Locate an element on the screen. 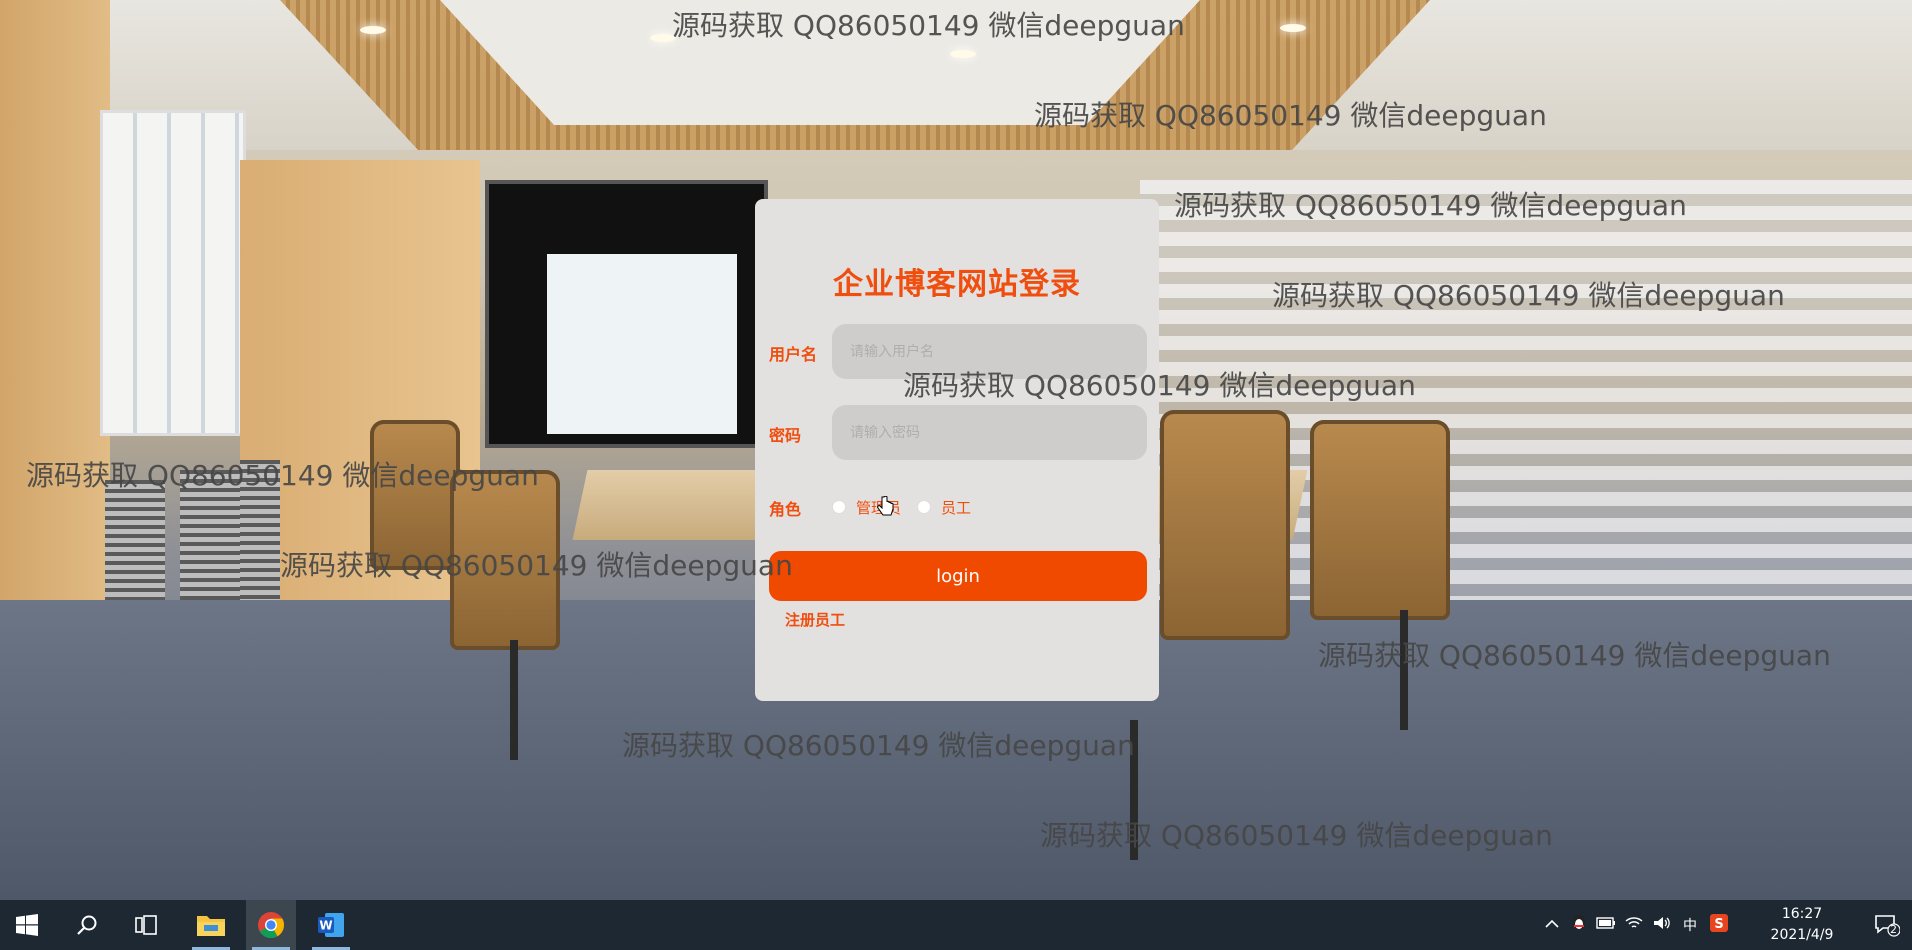 This screenshot has width=1912, height=950. presentation-screen is located at coordinates (626, 314).